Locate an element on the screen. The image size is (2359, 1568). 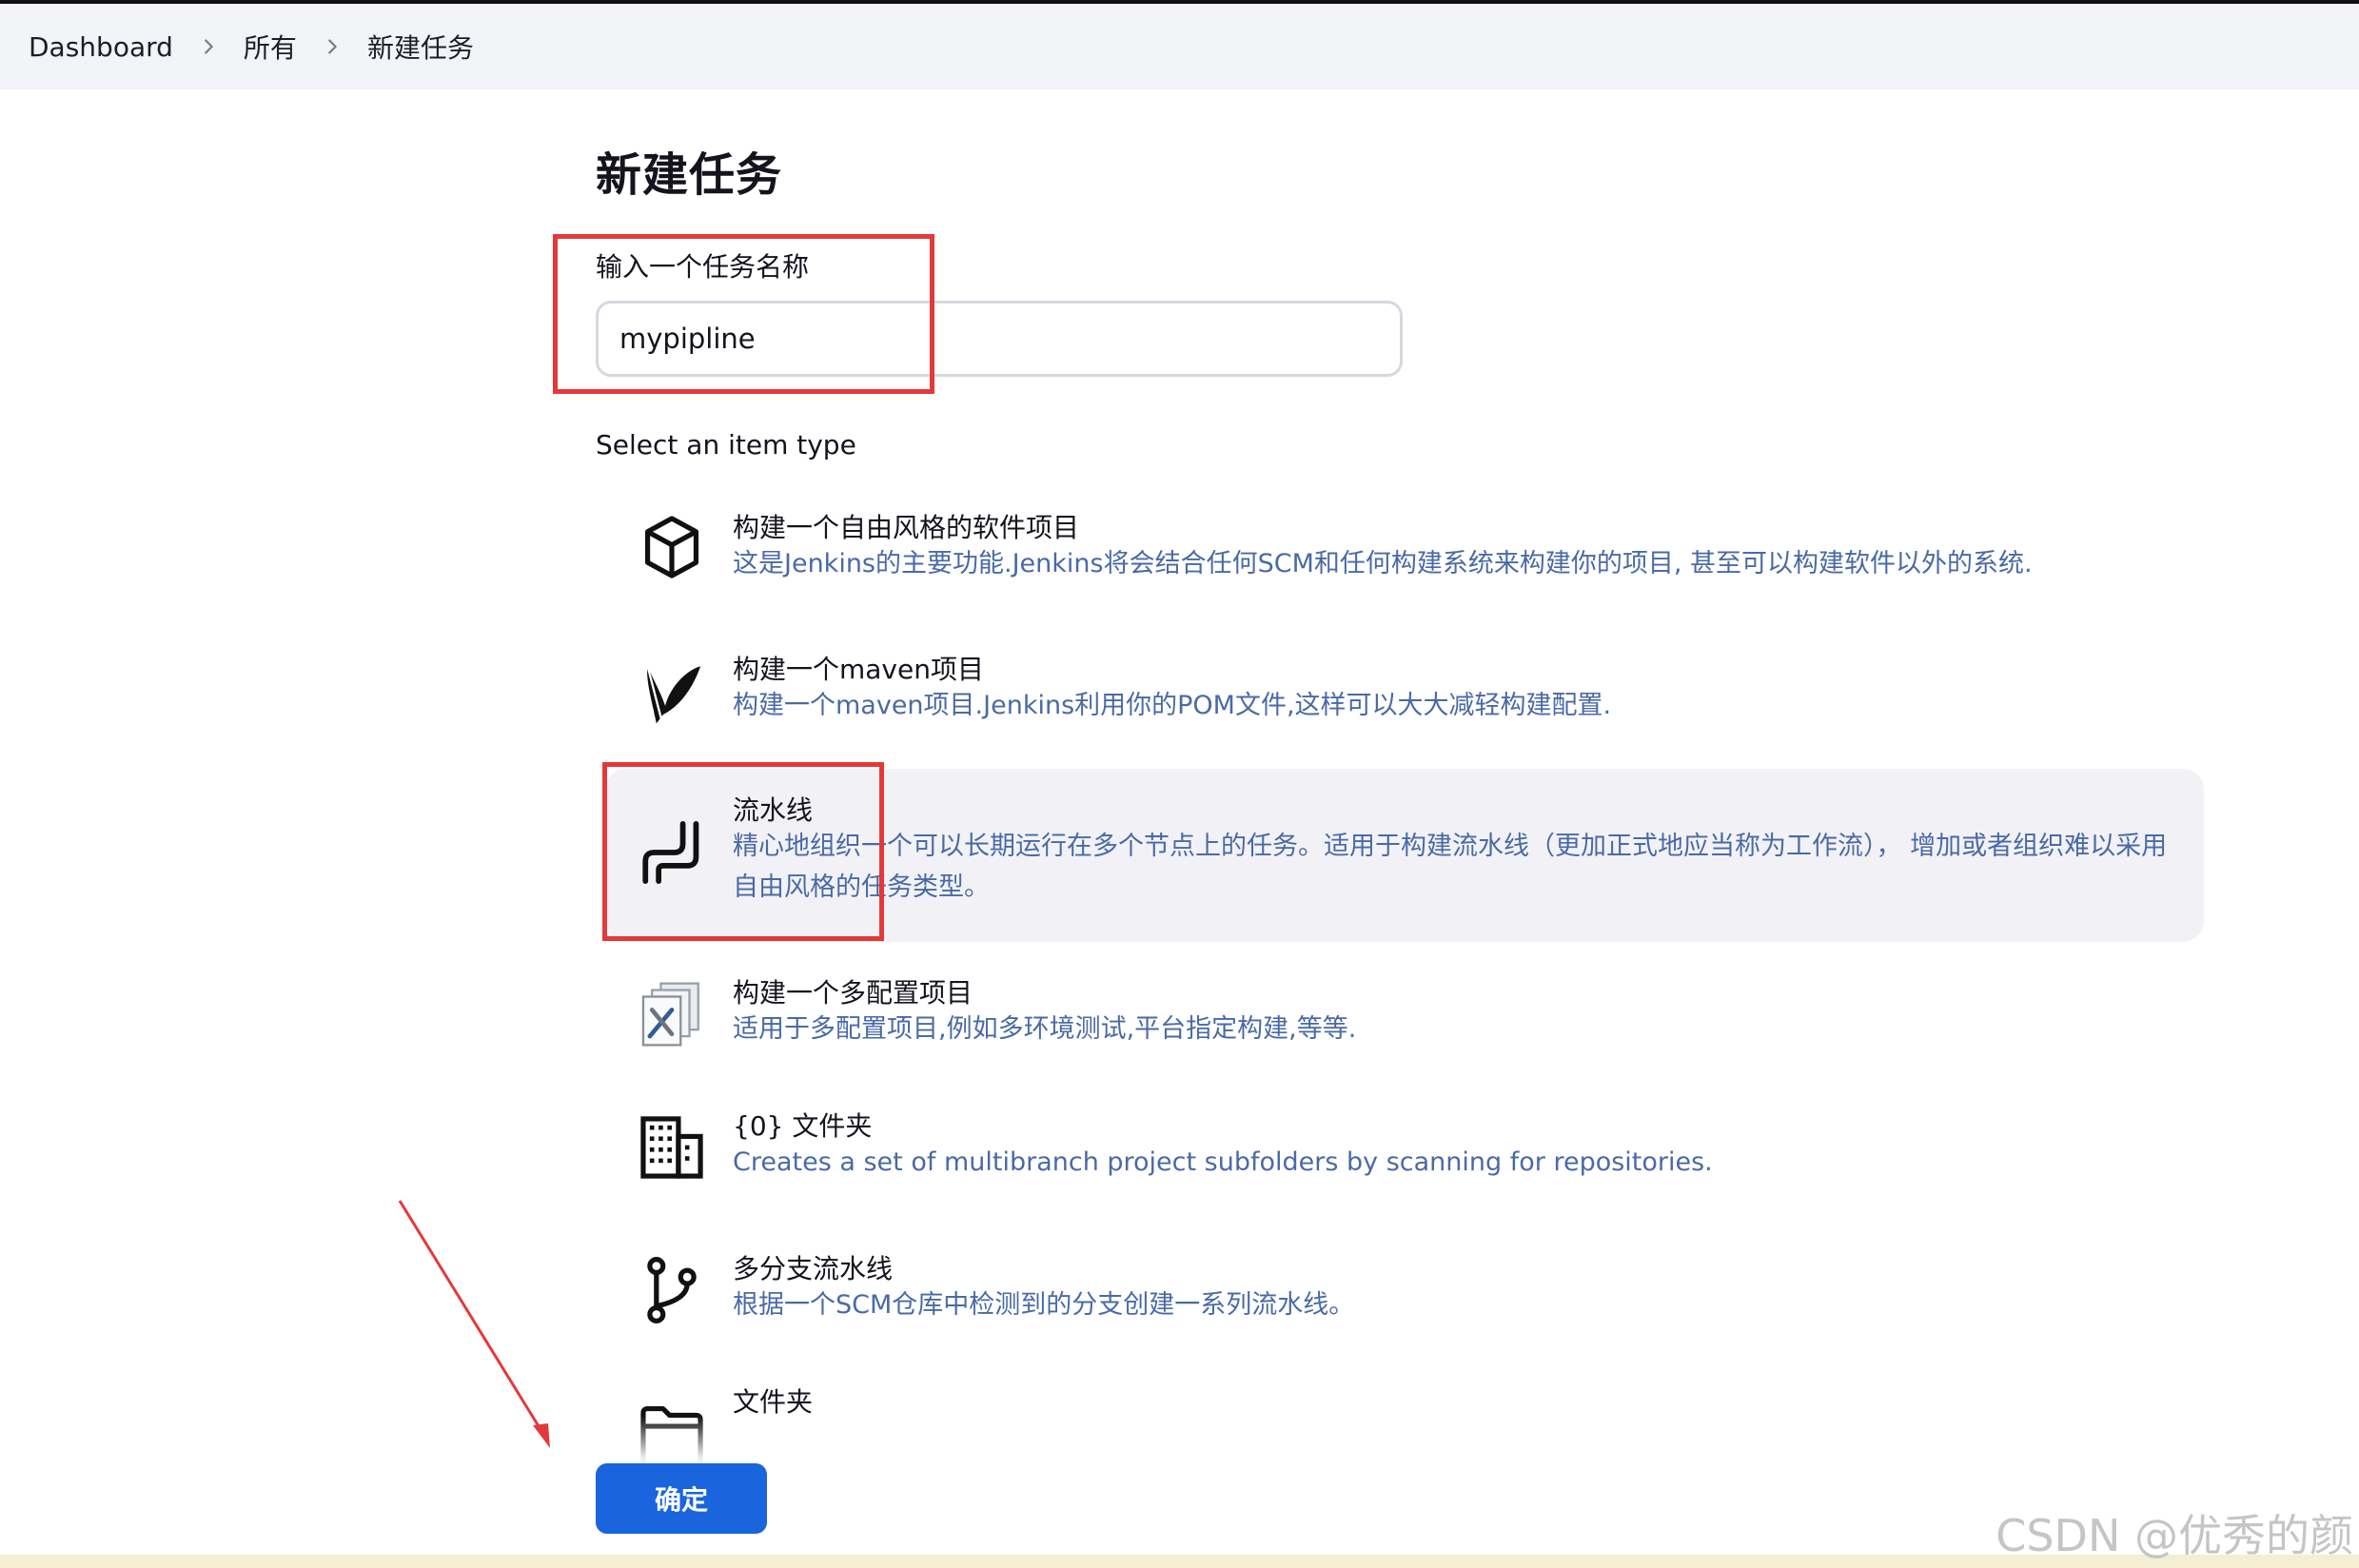
item-title: {0} 文件夹 is located at coordinates (803, 1126).